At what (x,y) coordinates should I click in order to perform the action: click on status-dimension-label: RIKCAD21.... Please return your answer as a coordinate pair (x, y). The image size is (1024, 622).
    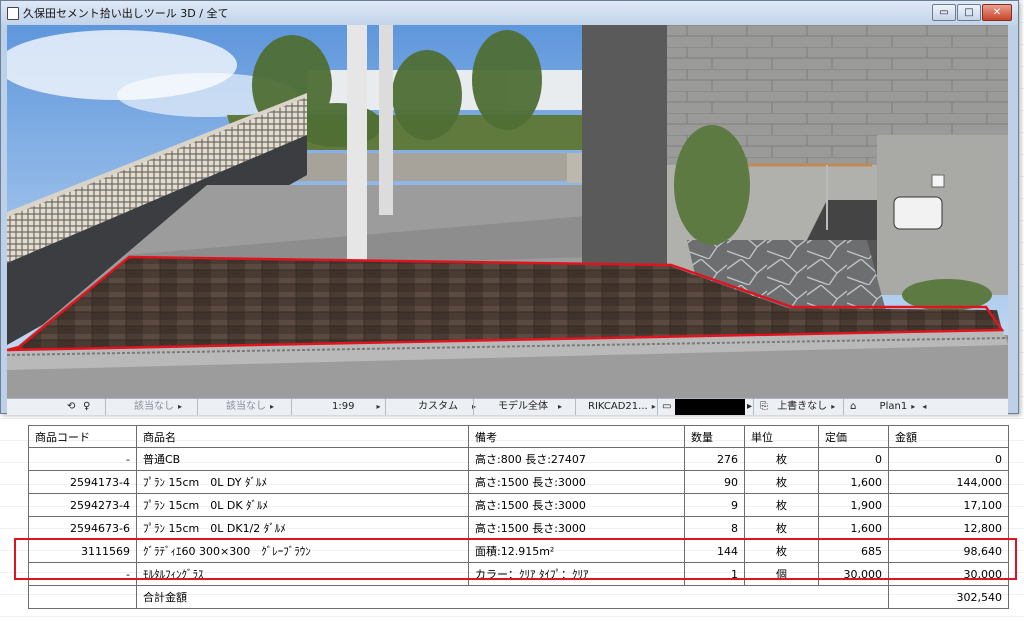
    Looking at the image, I should click on (618, 406).